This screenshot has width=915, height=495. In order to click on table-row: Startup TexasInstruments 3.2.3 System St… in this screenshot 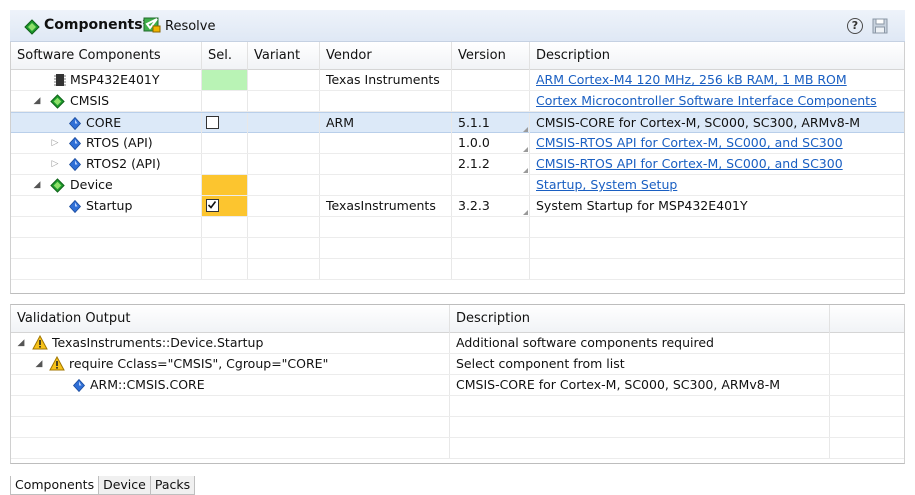, I will do `click(457, 206)`.